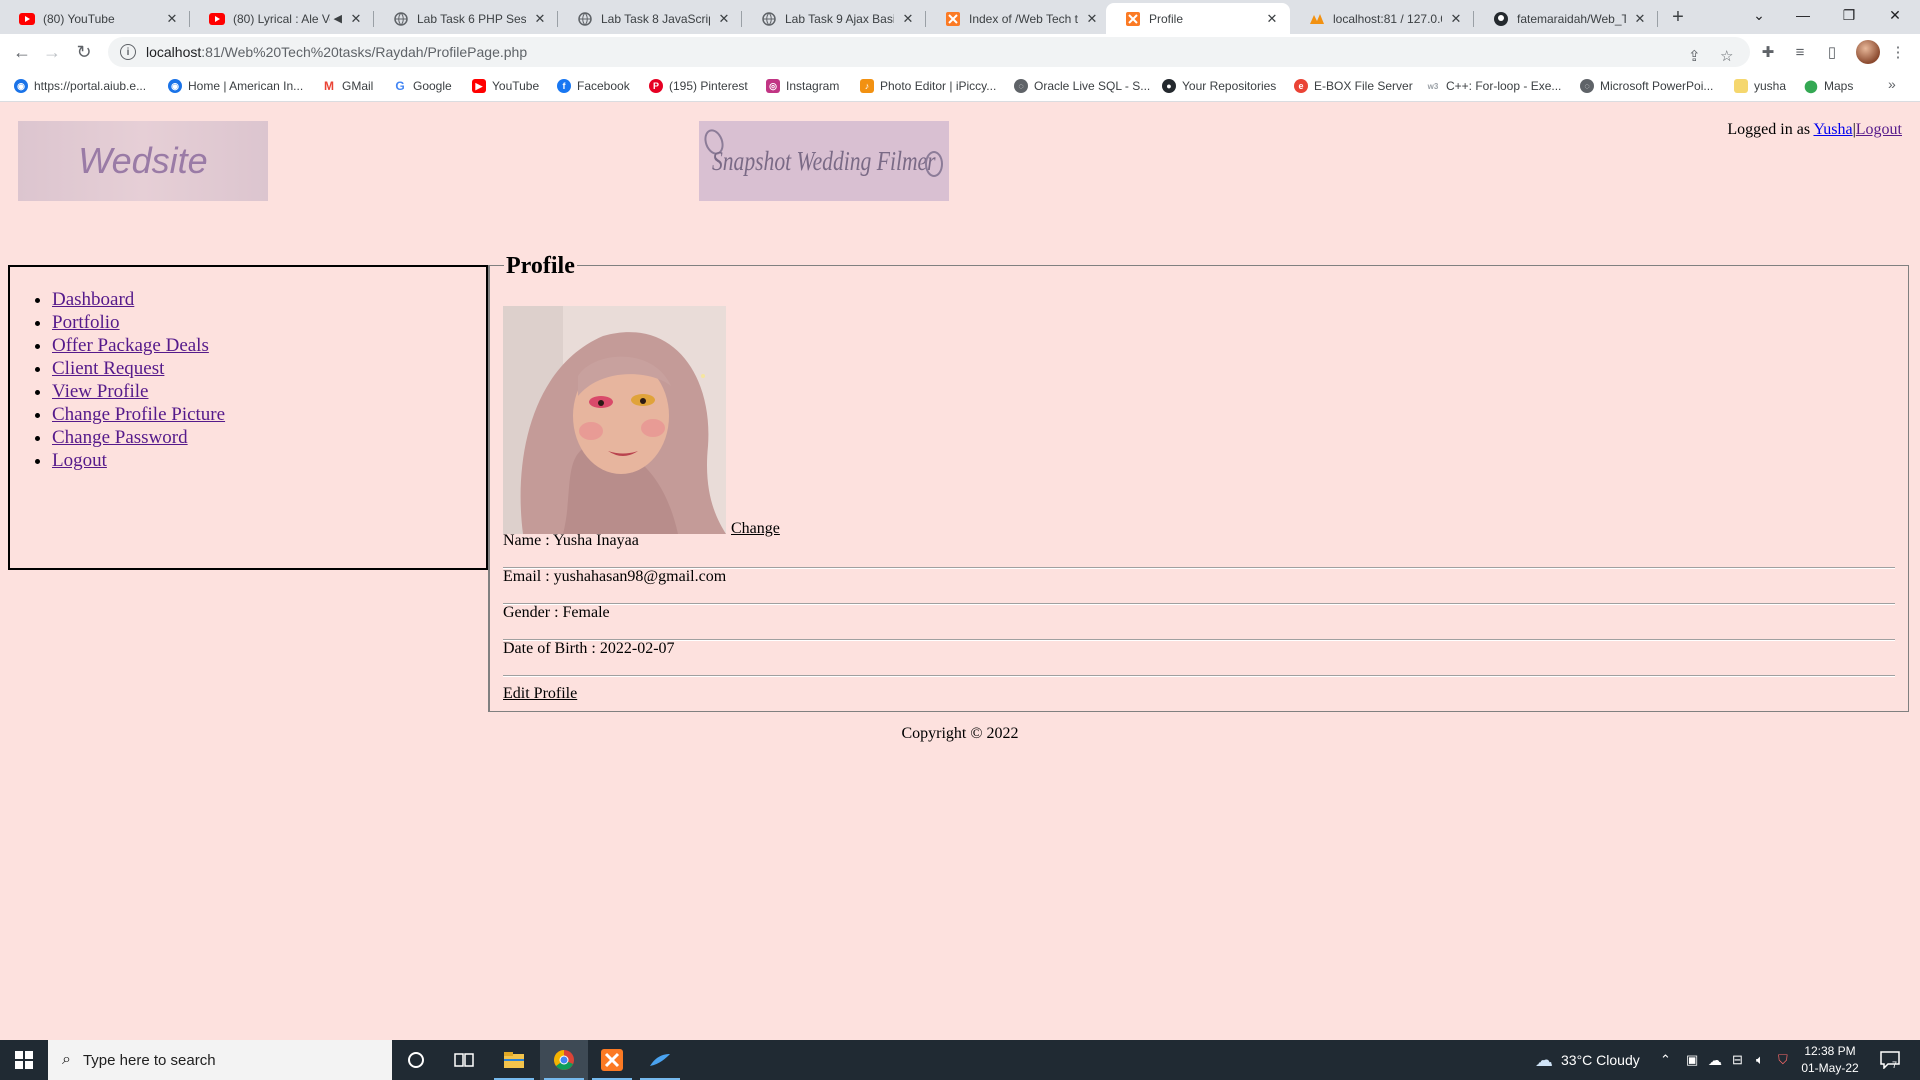  Describe the element at coordinates (1879, 129) in the screenshot. I see `header-logout-link: Logout` at that location.